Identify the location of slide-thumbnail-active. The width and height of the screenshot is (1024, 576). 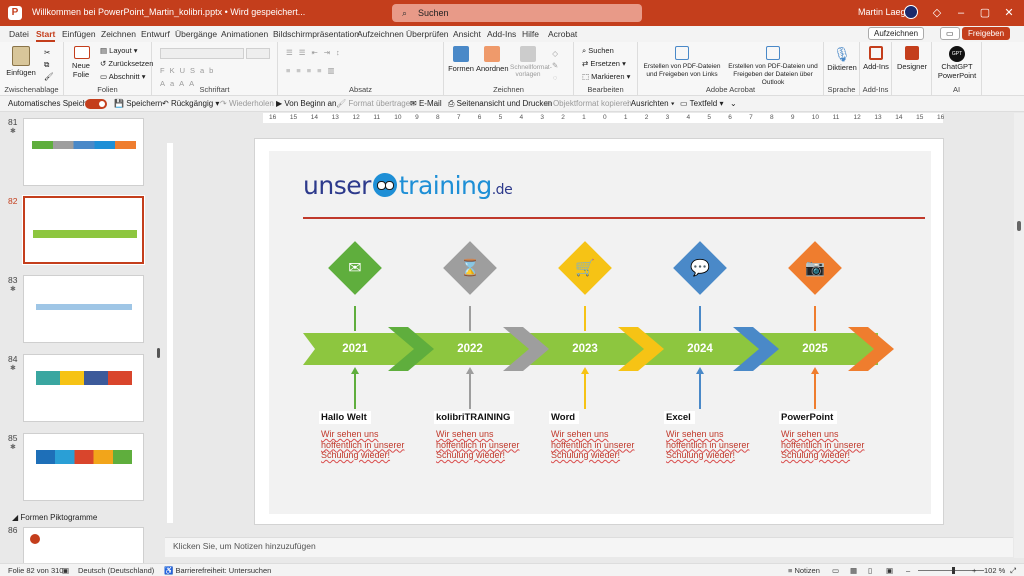
(83, 230).